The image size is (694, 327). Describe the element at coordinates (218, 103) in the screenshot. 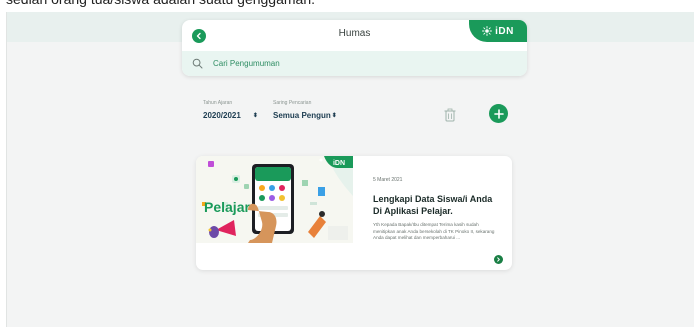

I see `year-filter-label: Tahun Ajaran` at that location.